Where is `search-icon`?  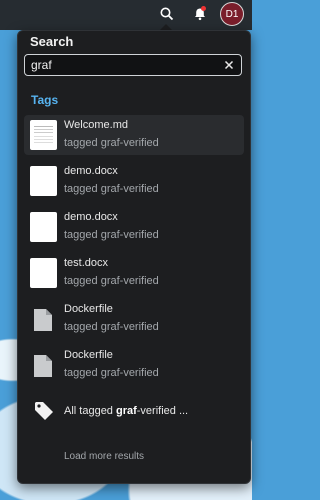 search-icon is located at coordinates (167, 14).